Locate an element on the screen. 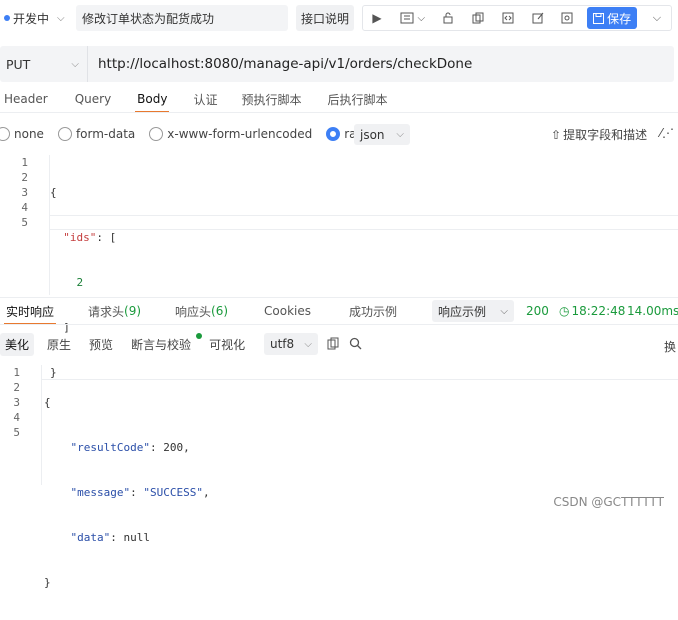  tab-request-headers: 请求头(9) is located at coordinates (114, 311).